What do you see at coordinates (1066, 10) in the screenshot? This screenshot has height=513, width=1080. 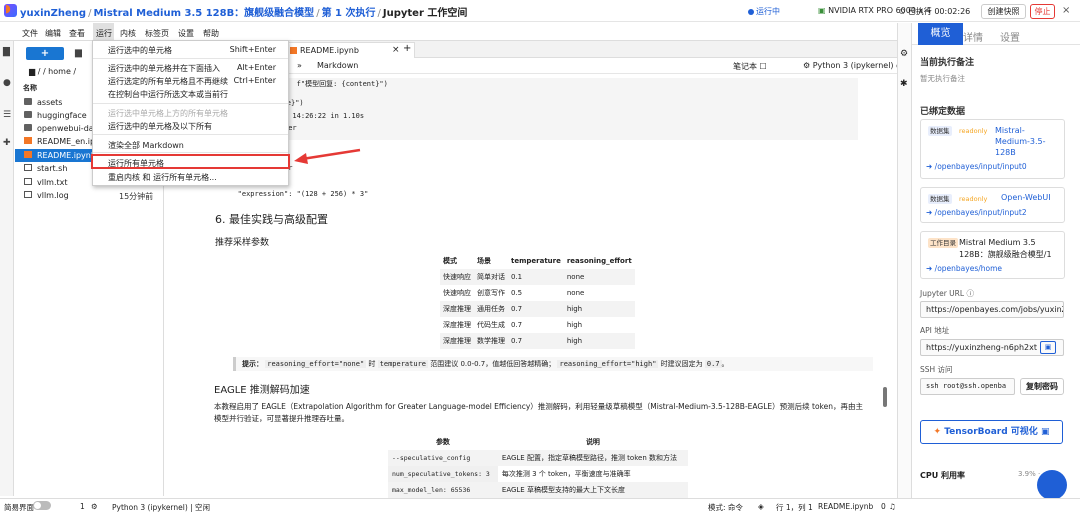 I see `close-icon: ×` at bounding box center [1066, 10].